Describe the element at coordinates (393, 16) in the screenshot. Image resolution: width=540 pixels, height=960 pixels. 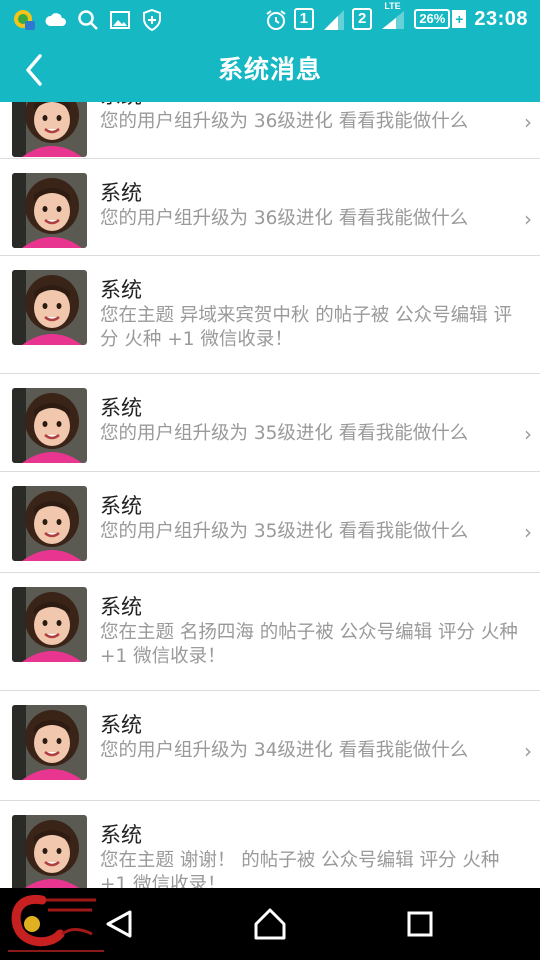
I see `signal-lte-icon: LTE` at that location.